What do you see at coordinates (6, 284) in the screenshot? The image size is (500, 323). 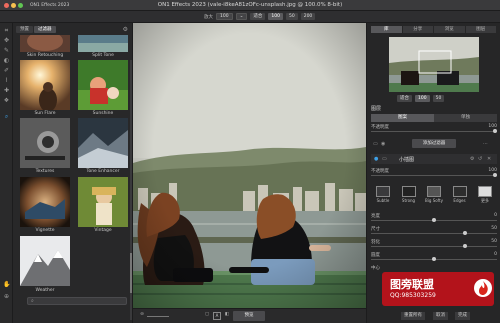 I see `hand-icon: ✋` at bounding box center [6, 284].